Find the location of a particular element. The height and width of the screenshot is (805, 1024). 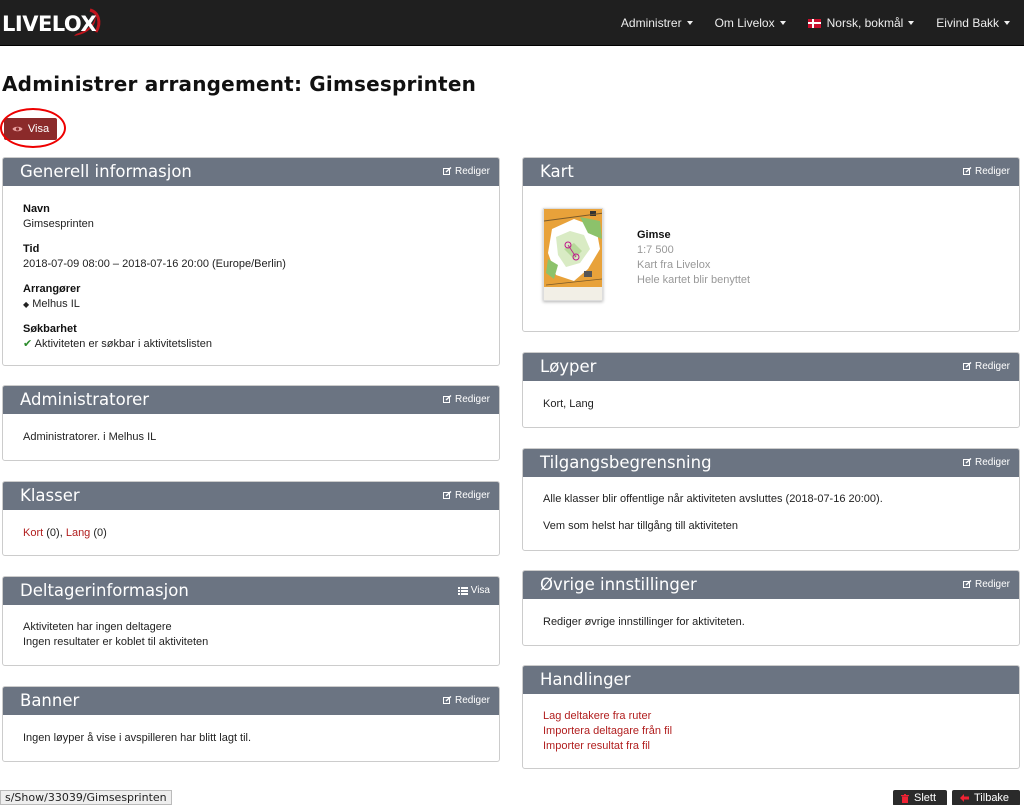

map-name: Gimse is located at coordinates (654, 235).